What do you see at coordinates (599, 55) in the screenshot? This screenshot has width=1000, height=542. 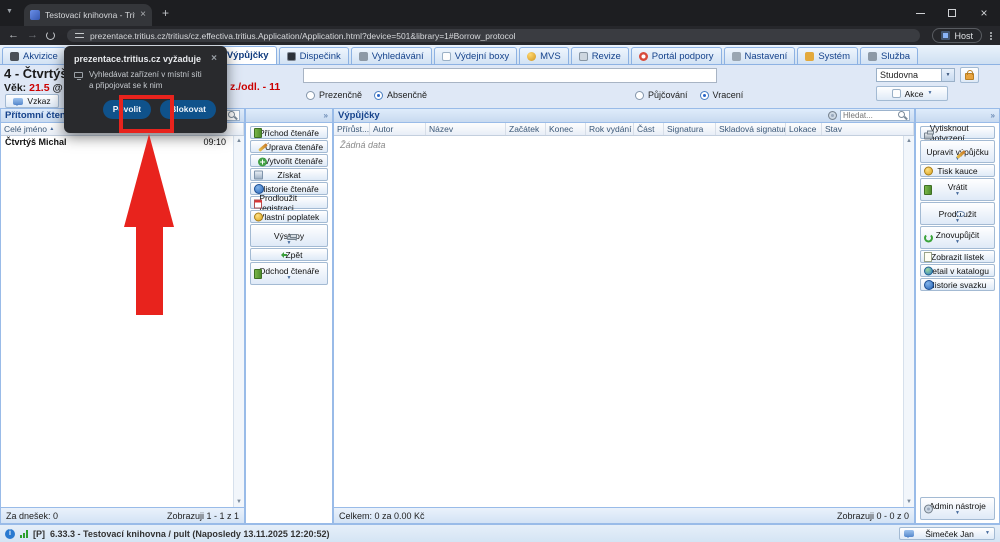 I see `tab-revize: Revize` at bounding box center [599, 55].